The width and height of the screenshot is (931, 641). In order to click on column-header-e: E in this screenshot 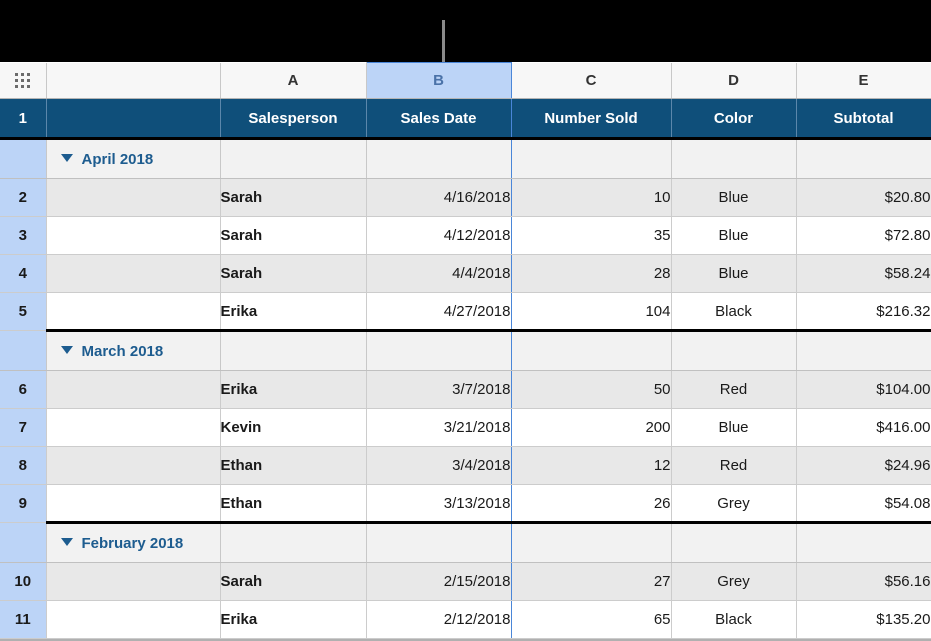, I will do `click(863, 80)`.